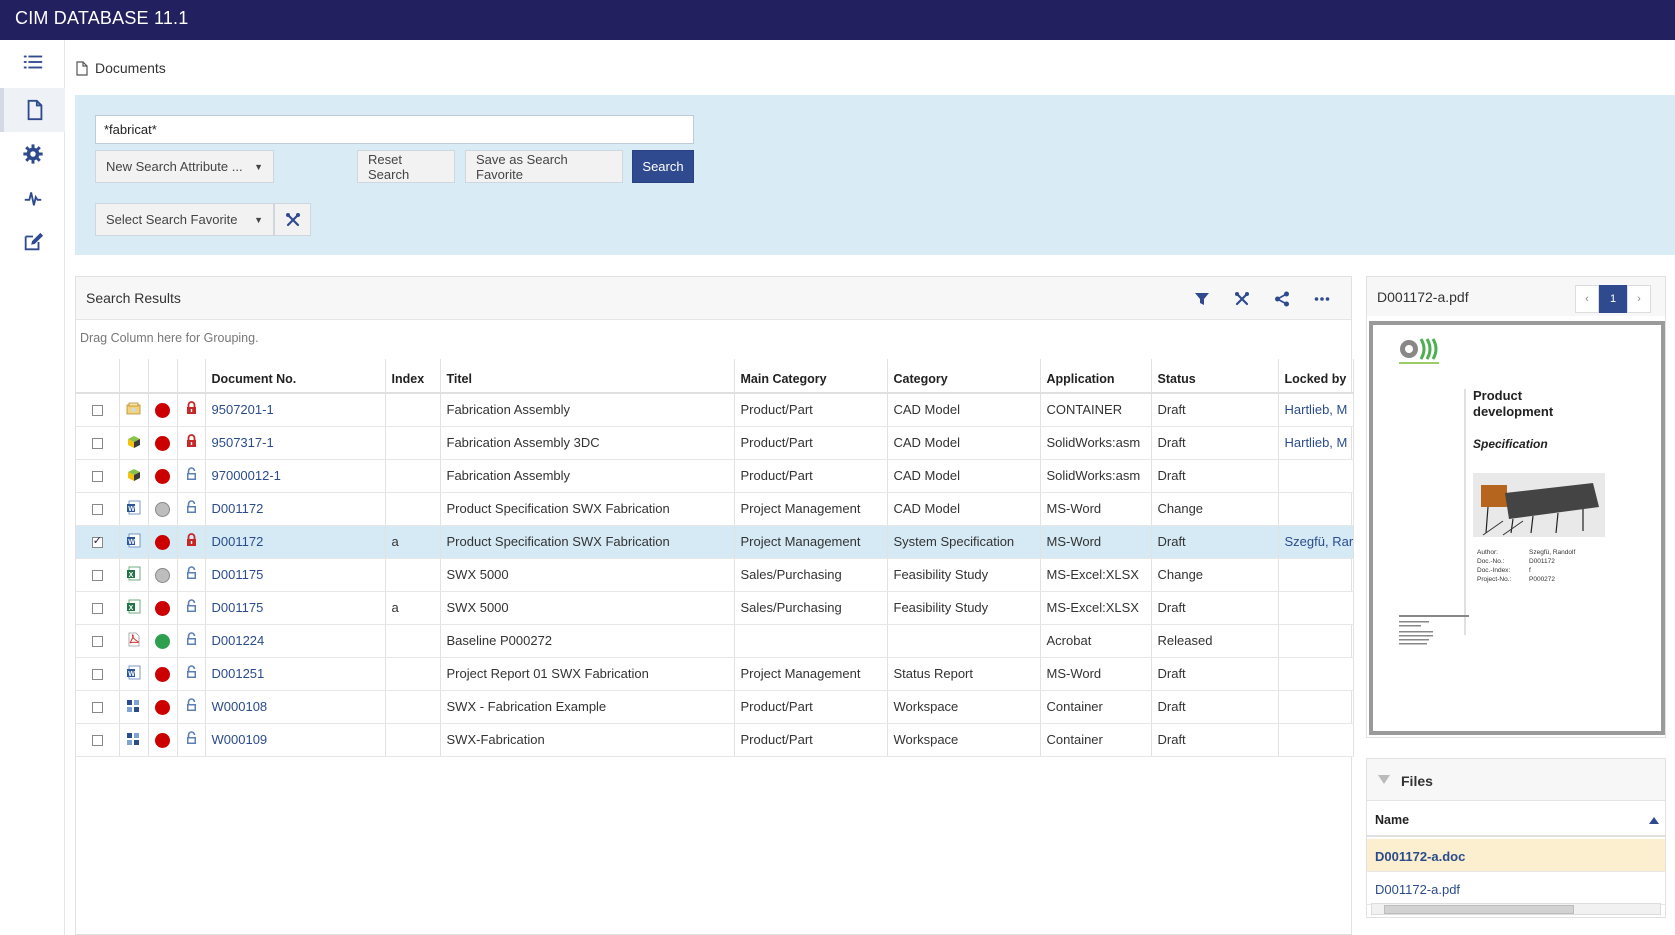  I want to click on sort-ascending-icon, so click(1654, 820).